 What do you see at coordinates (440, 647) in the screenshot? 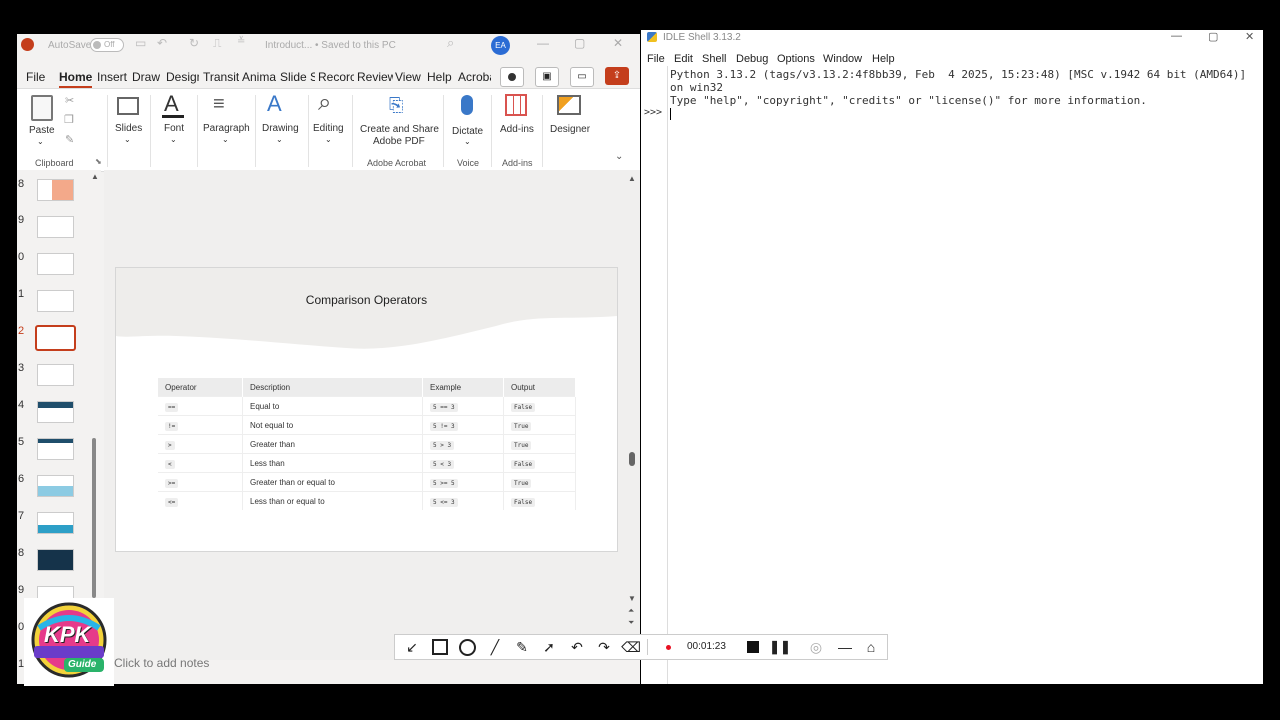
I see `rectangle-tool-icon` at bounding box center [440, 647].